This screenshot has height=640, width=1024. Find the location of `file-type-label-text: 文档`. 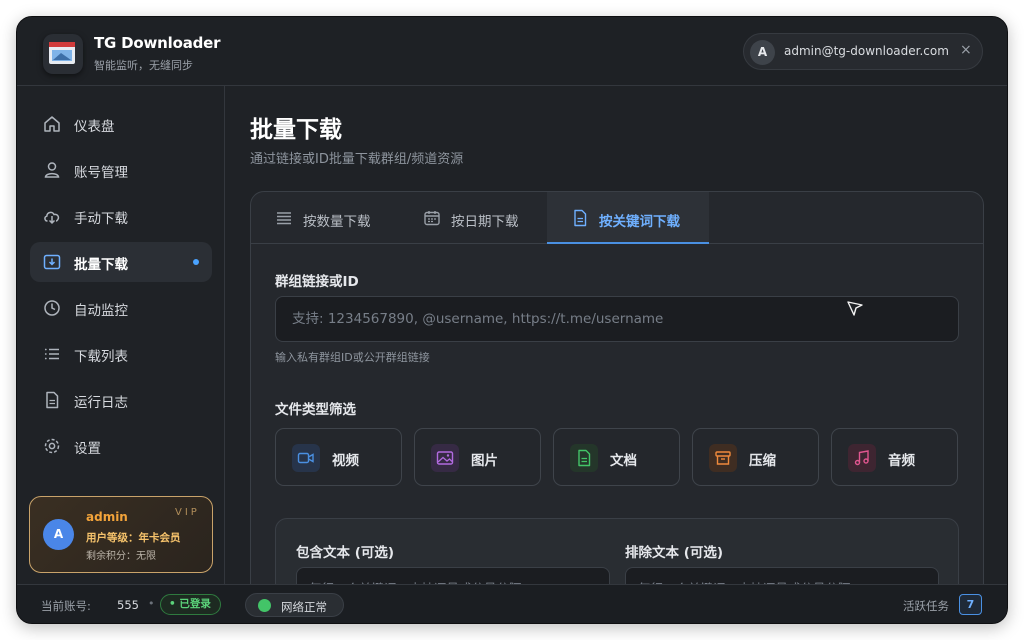

file-type-label-text: 文档 is located at coordinates (623, 461).